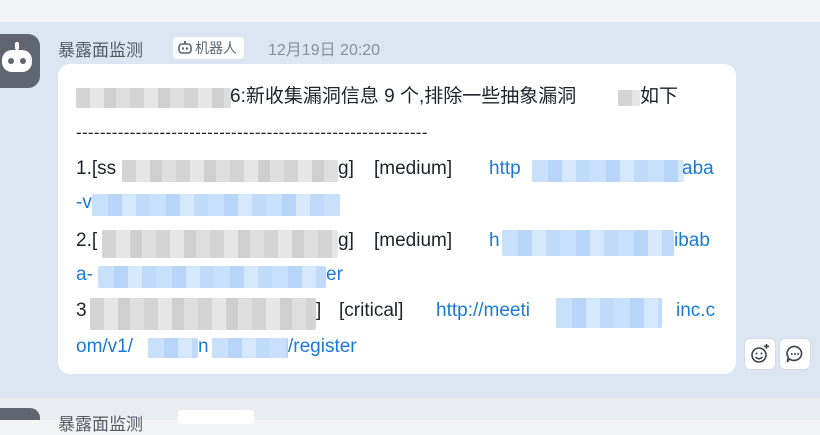 The image size is (820, 435). I want to click on message-intro-tail: 如下, so click(659, 96).